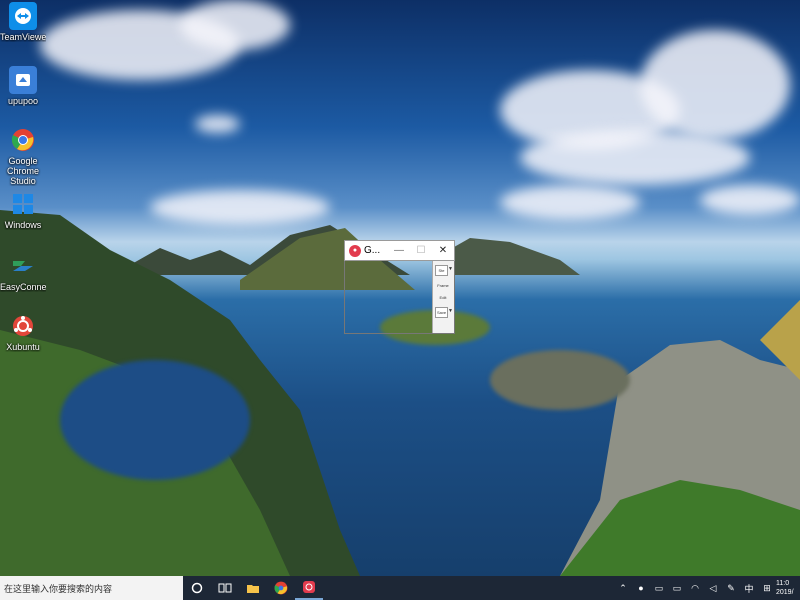 This screenshot has height=600, width=800. What do you see at coordinates (155, 420) in the screenshot?
I see `lake` at bounding box center [155, 420].